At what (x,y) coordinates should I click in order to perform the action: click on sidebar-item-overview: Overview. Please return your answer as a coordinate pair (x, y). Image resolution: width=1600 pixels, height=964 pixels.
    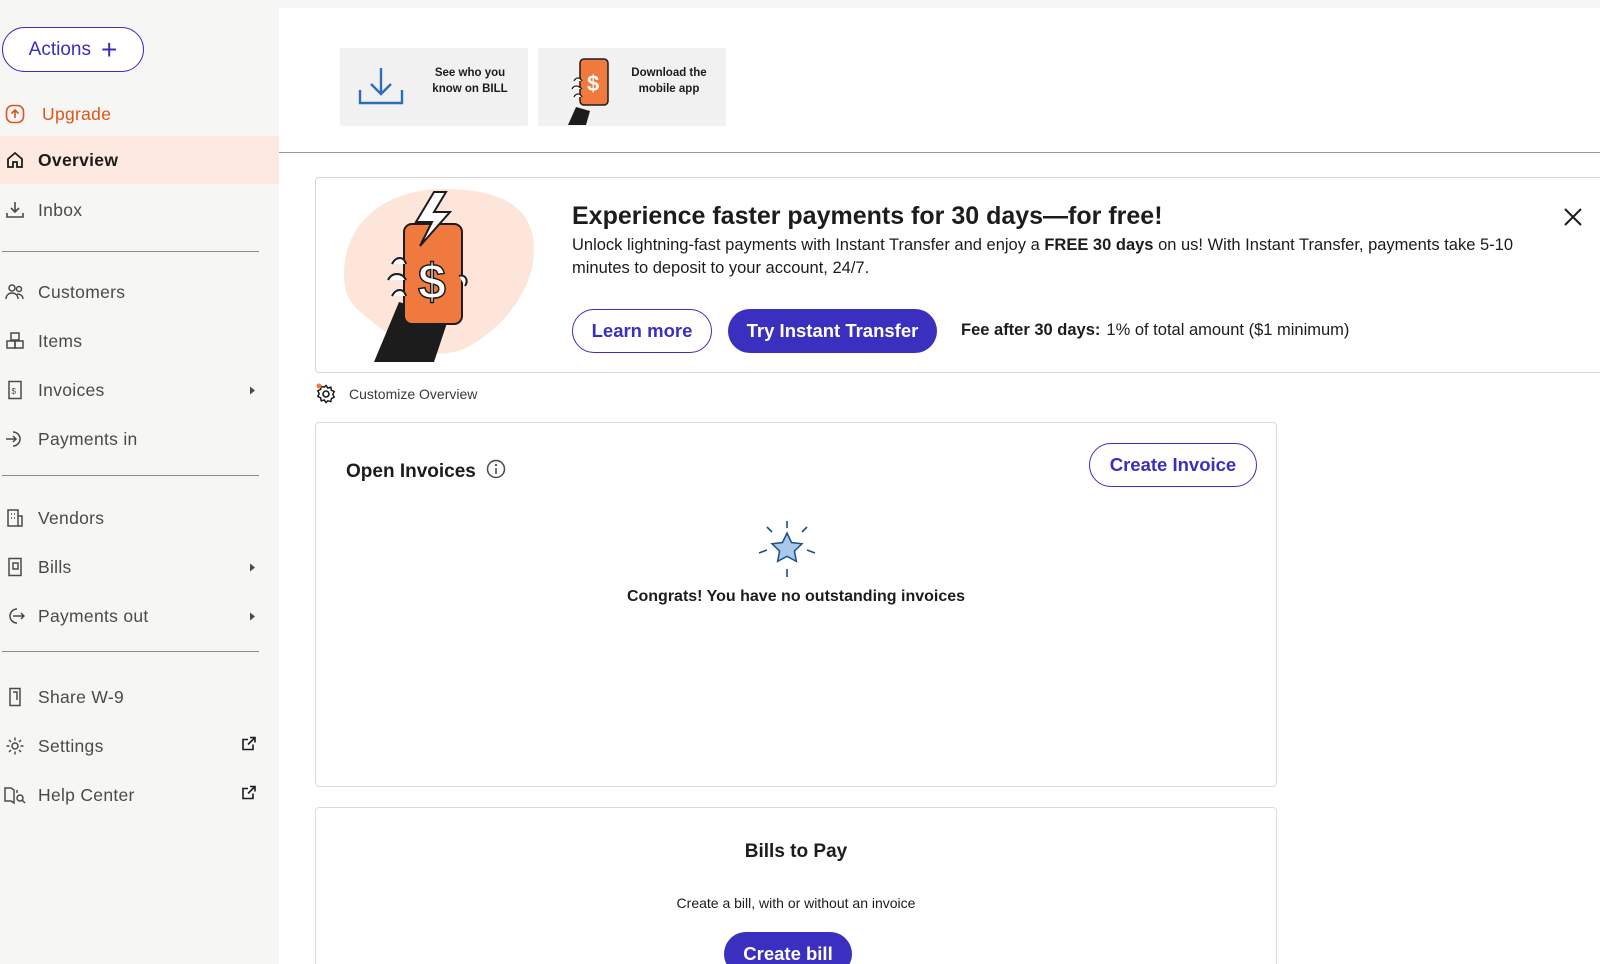
    Looking at the image, I should click on (139, 160).